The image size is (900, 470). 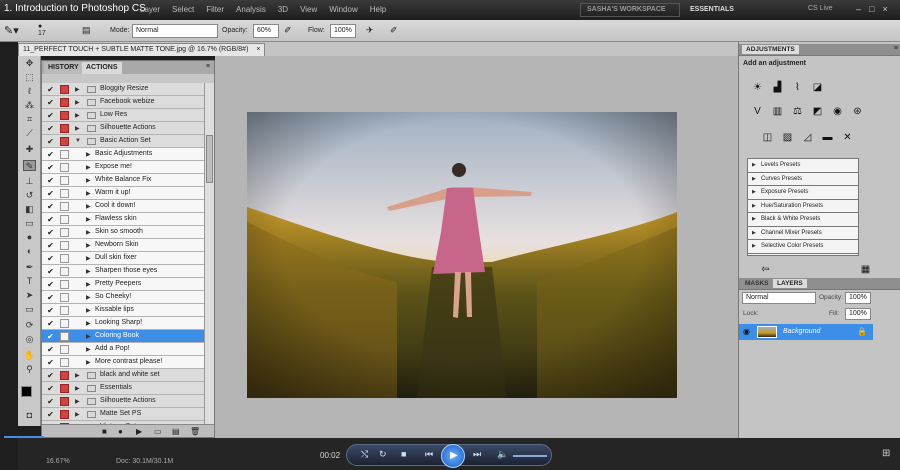 I want to click on document-tab-close-button: ×, so click(x=258, y=49).